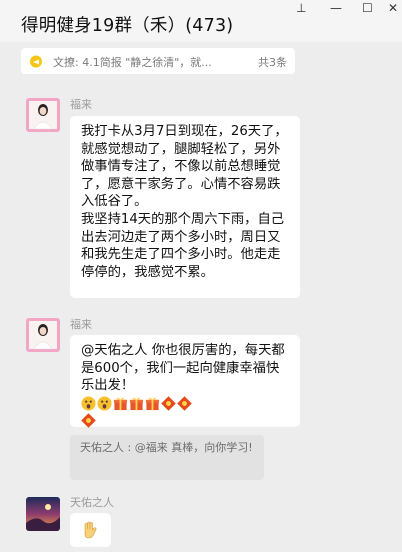  I want to click on message-bubble: @天佑之人 你也很厉害的，每天都是600个，我们一起向健康幸福快乐出发！, so click(185, 382).